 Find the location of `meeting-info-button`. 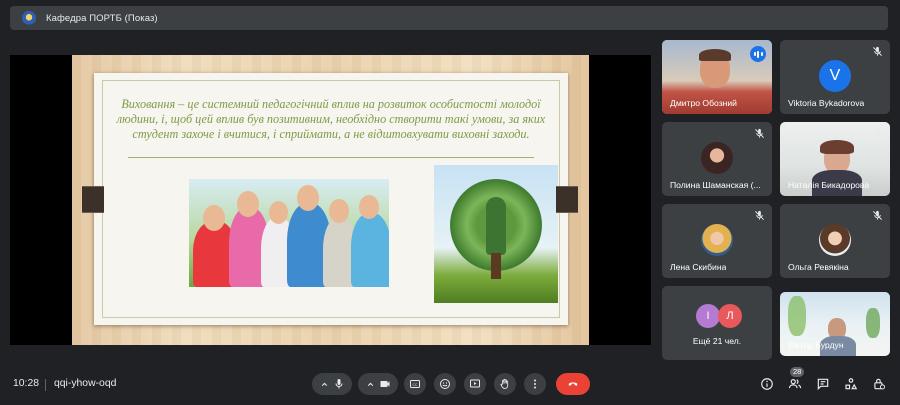

meeting-info-button is located at coordinates (767, 384).